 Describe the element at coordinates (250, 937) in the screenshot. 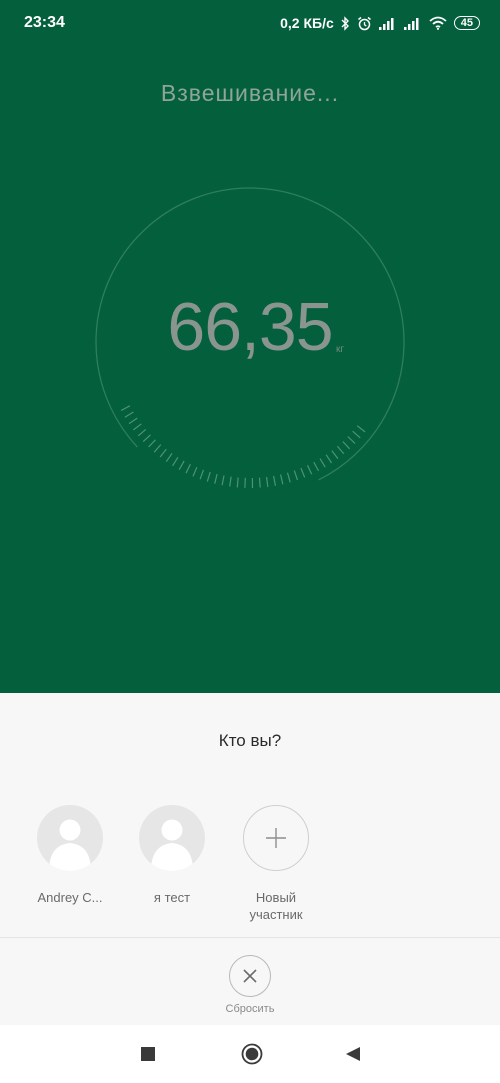

I see `sheet-divider` at that location.